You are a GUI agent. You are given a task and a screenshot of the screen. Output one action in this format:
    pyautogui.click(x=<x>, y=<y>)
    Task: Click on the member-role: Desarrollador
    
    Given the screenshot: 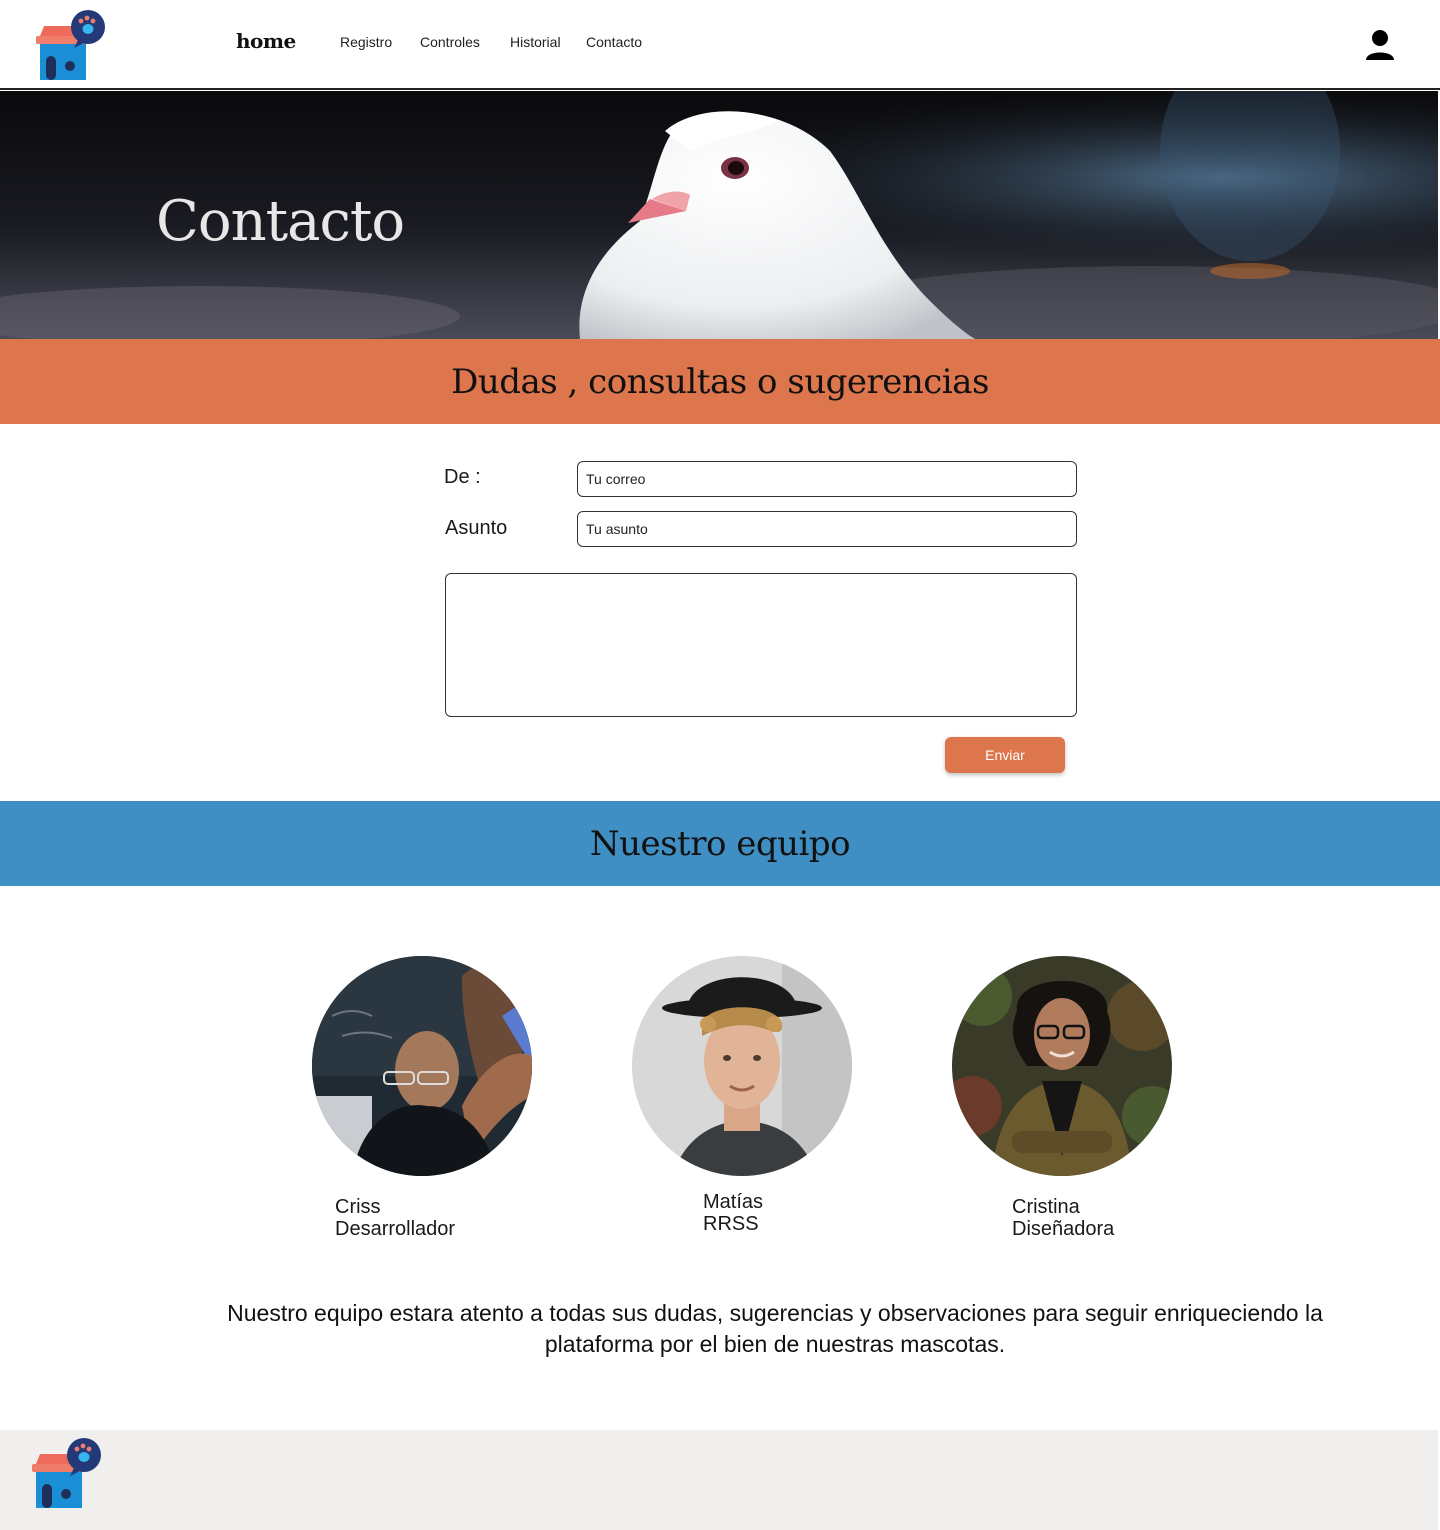 What is the action you would take?
    pyautogui.click(x=395, y=1229)
    